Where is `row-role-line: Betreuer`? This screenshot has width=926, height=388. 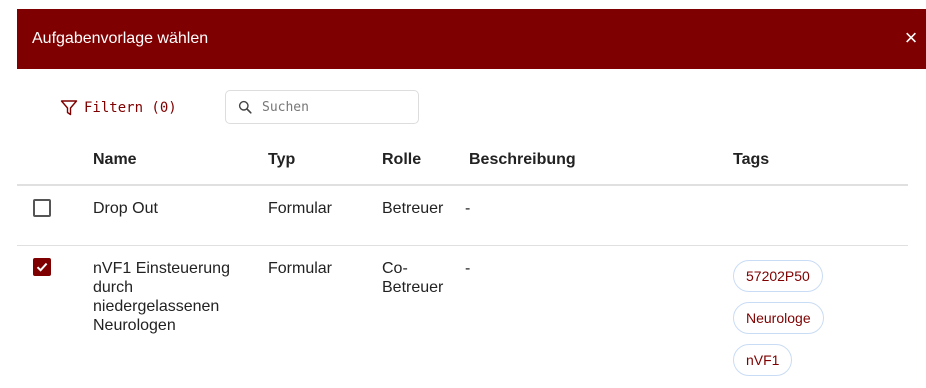 row-role-line: Betreuer is located at coordinates (413, 287).